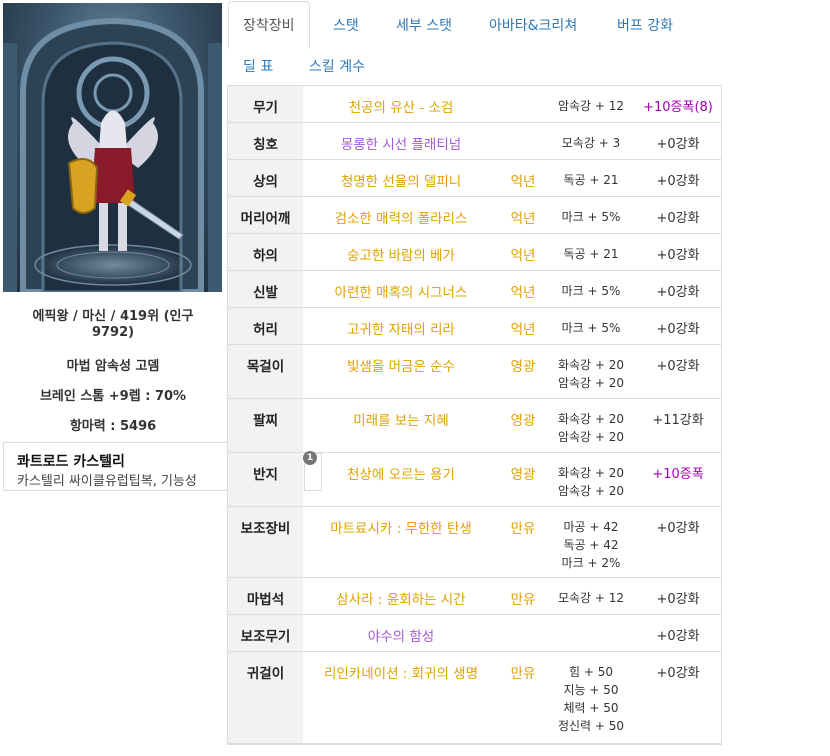  I want to click on equipment-options: 마공 + 42 독공 + 42 마크 + 2%, so click(591, 545).